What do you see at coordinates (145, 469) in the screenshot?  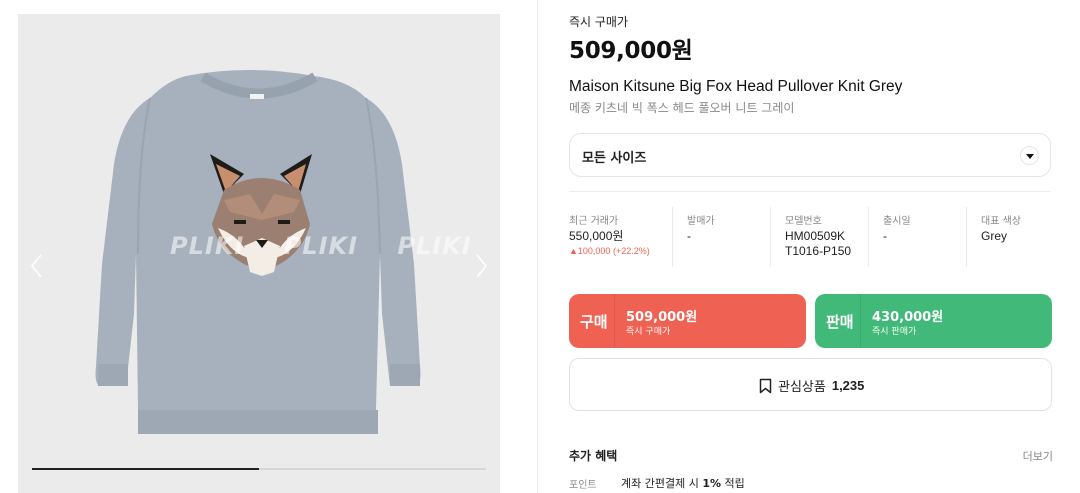 I see `gallery-progress-fill` at bounding box center [145, 469].